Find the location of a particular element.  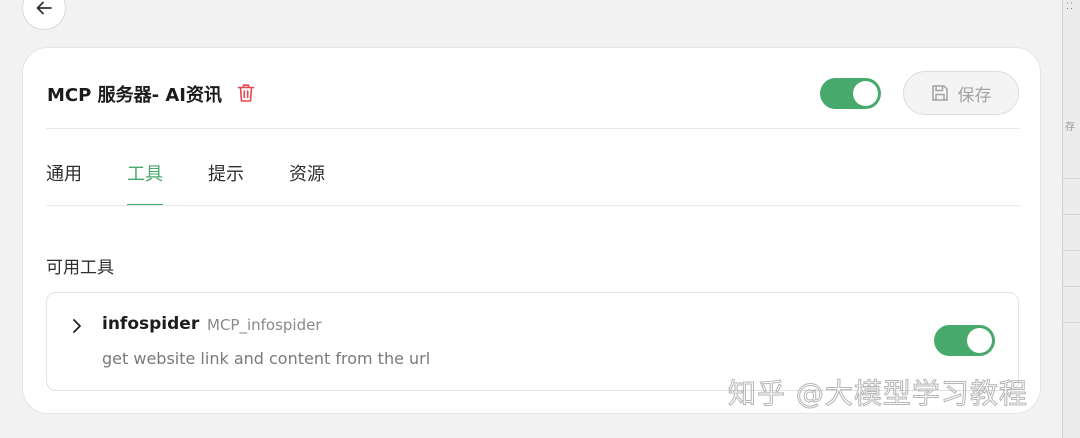

server-title: MCP 服务器- AI资讯 is located at coordinates (134, 95).